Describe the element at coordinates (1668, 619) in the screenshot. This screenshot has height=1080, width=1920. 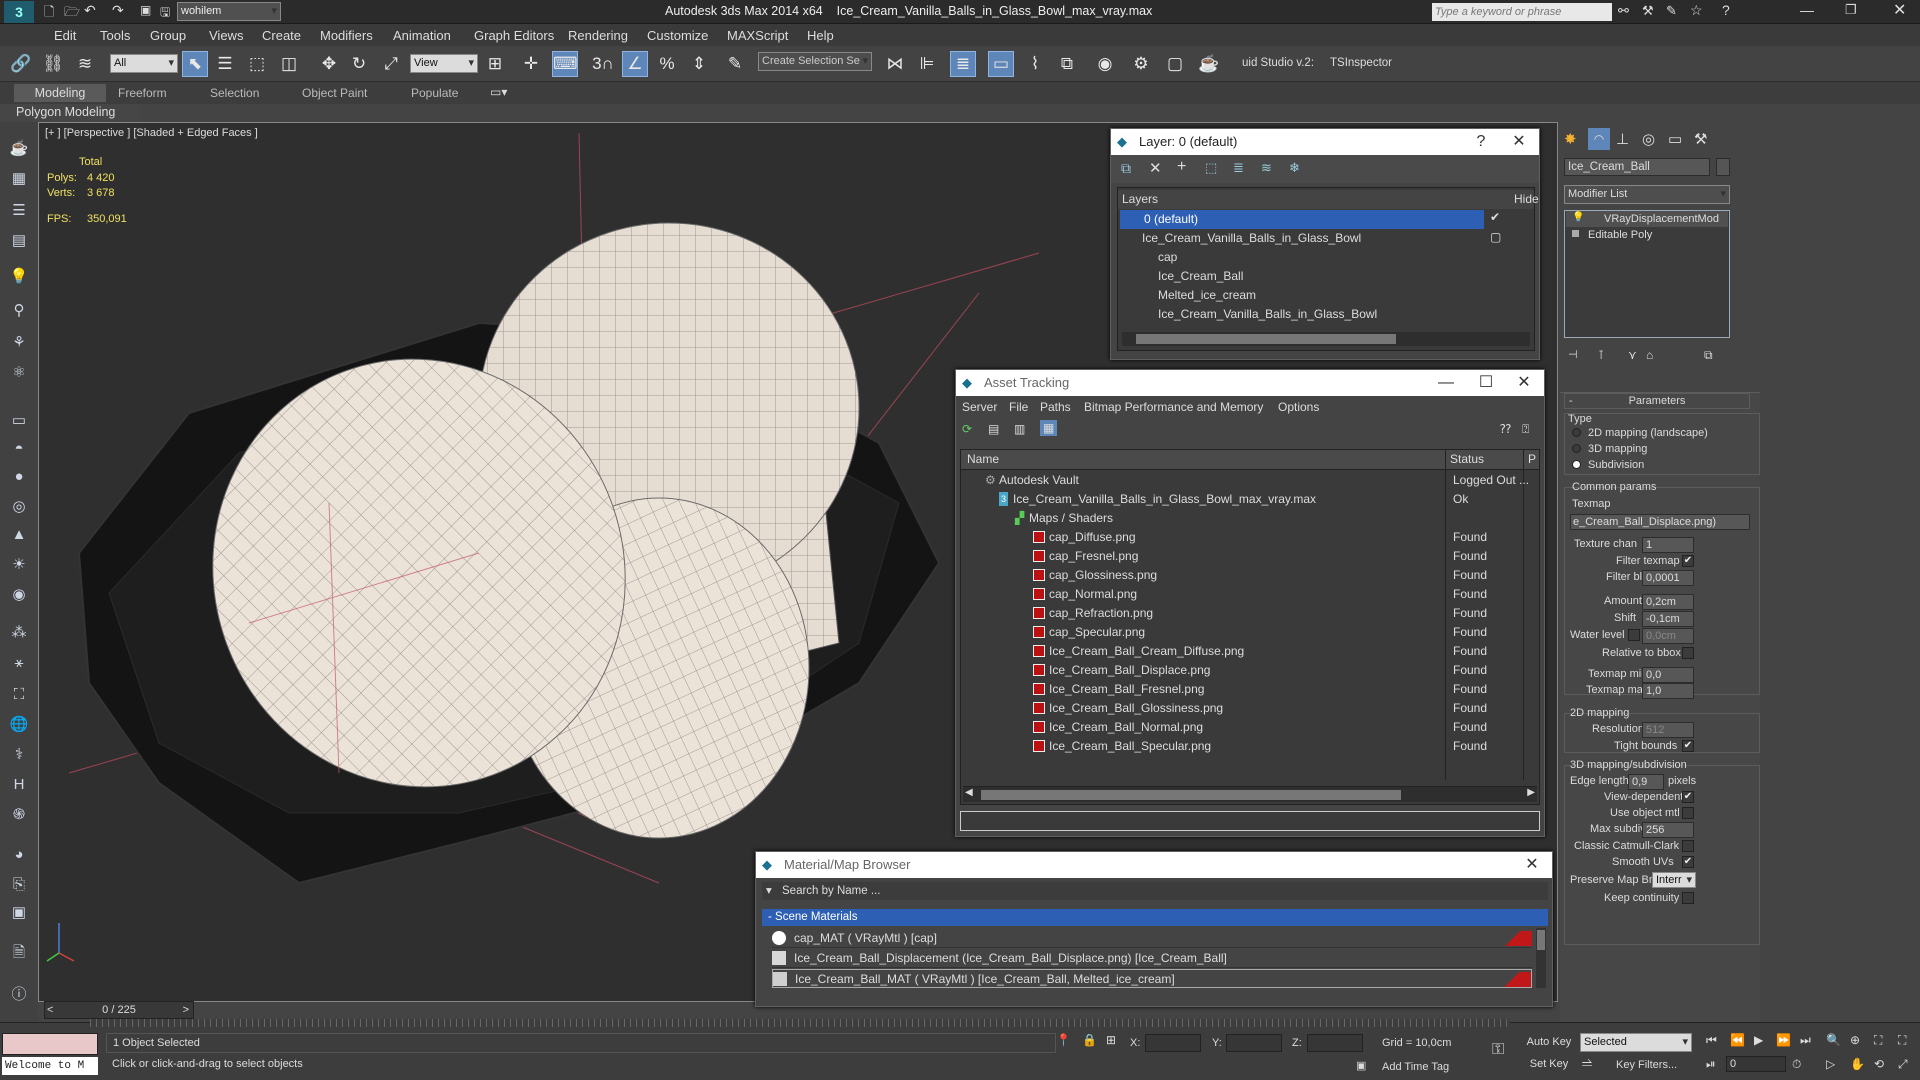
I see `shift-spinner: -0,1cm` at that location.